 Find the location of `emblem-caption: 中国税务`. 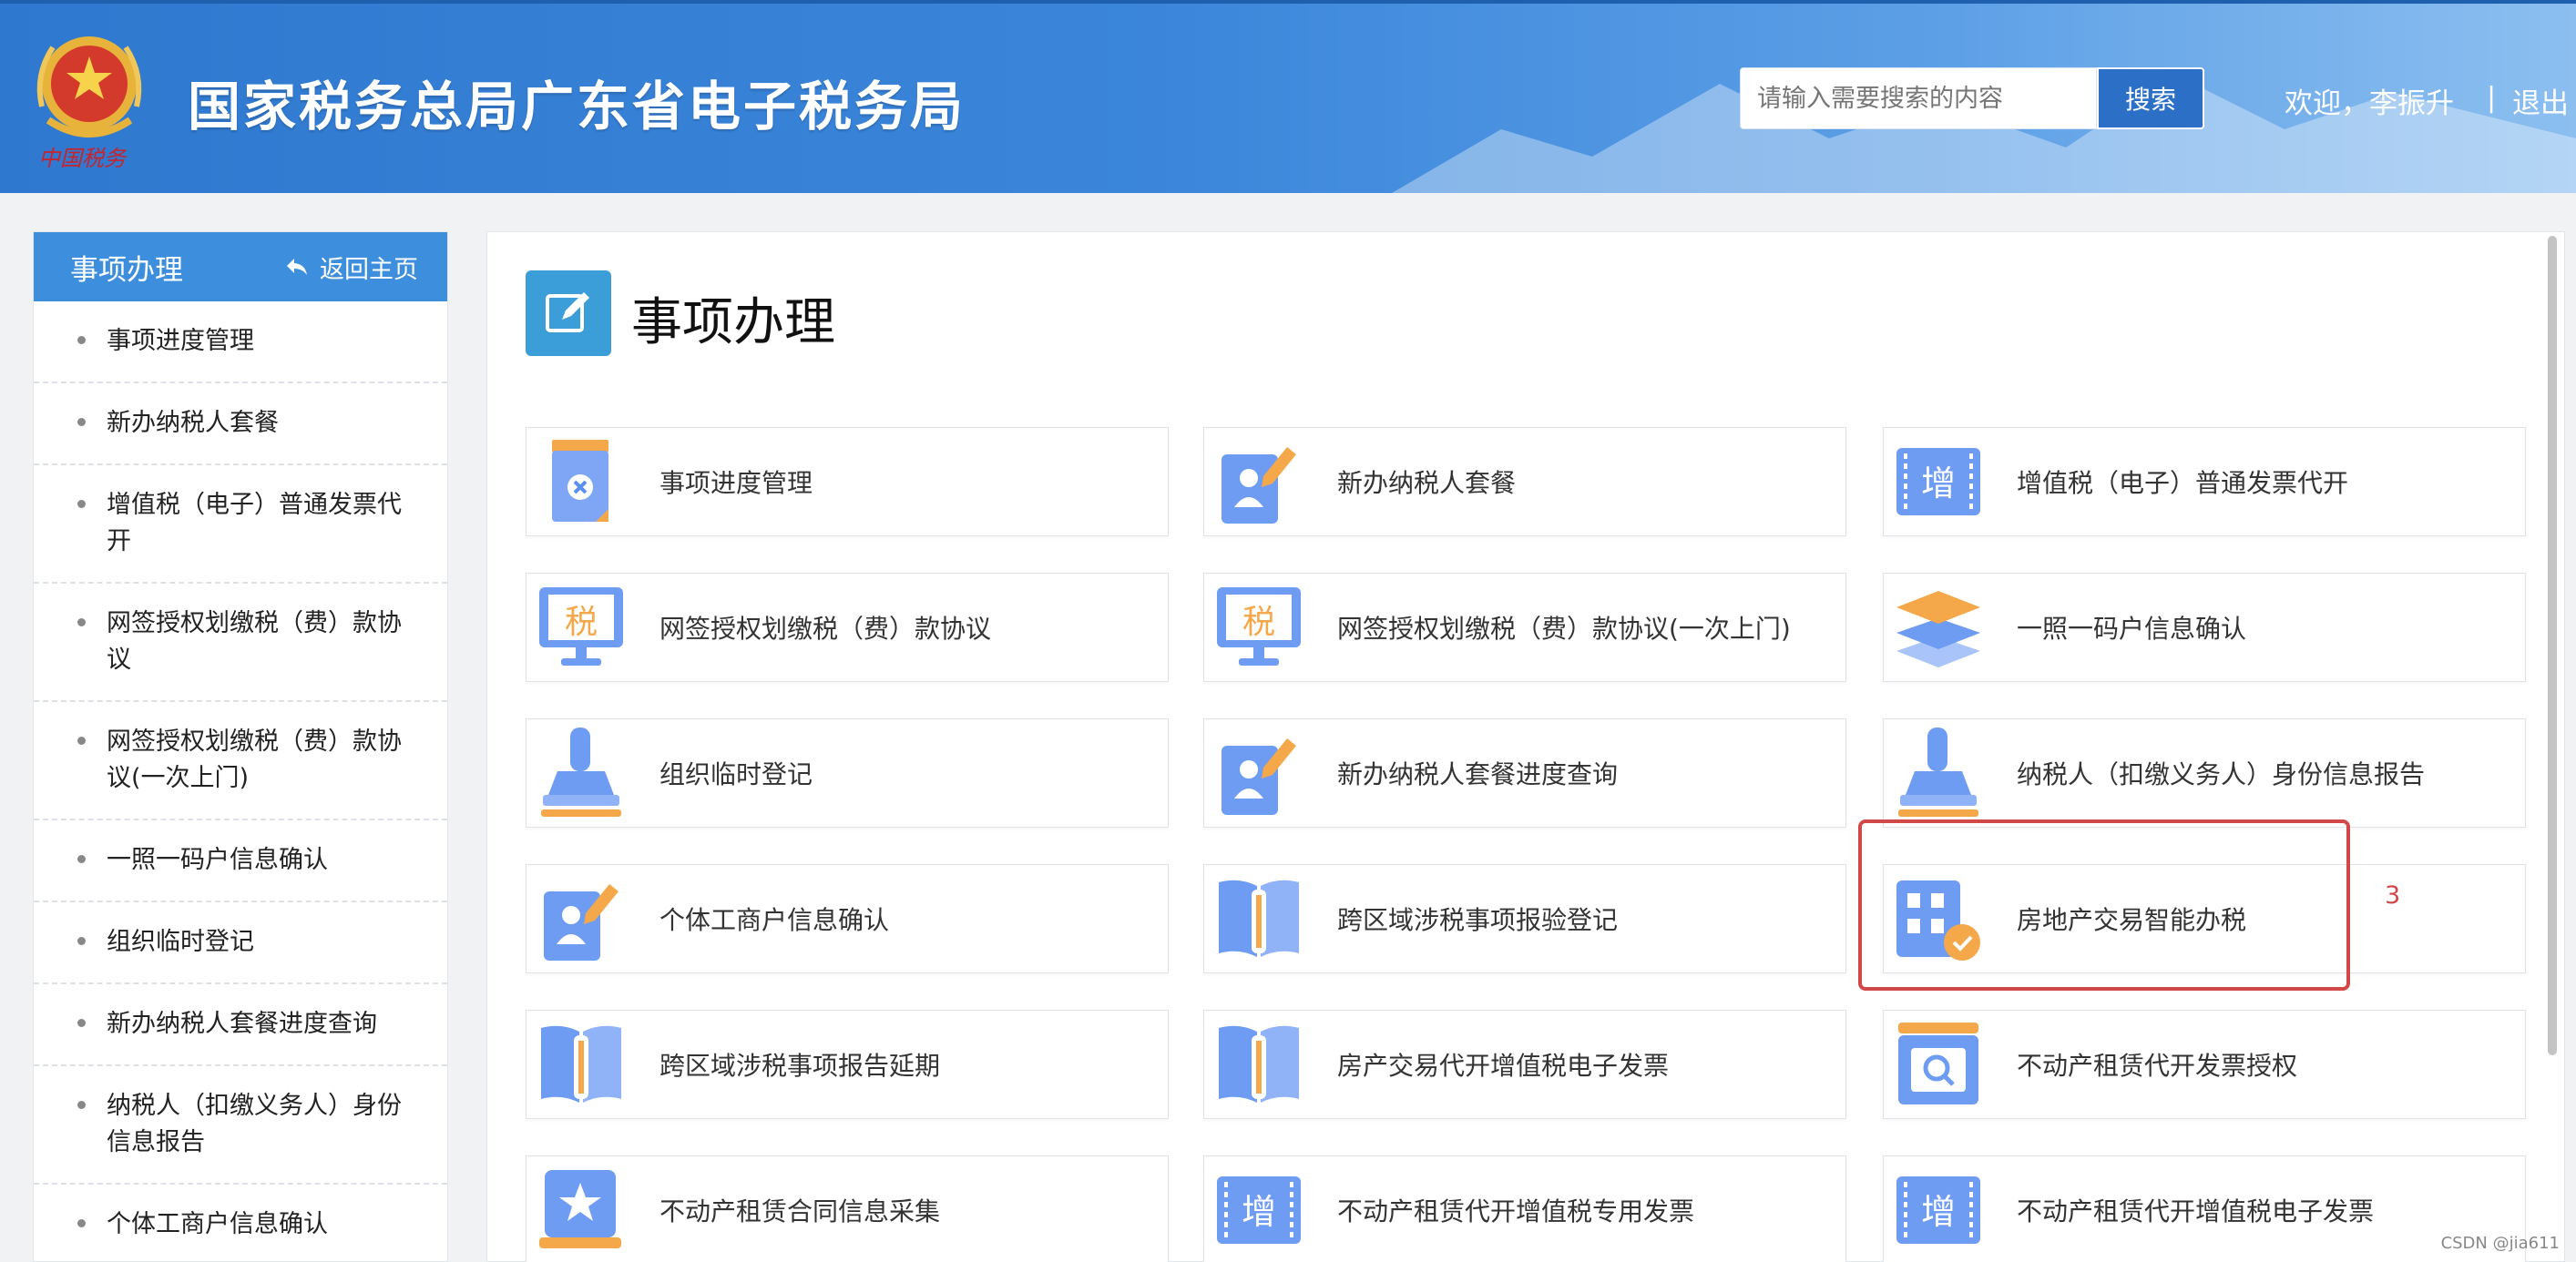

emblem-caption: 中国税务 is located at coordinates (82, 158).